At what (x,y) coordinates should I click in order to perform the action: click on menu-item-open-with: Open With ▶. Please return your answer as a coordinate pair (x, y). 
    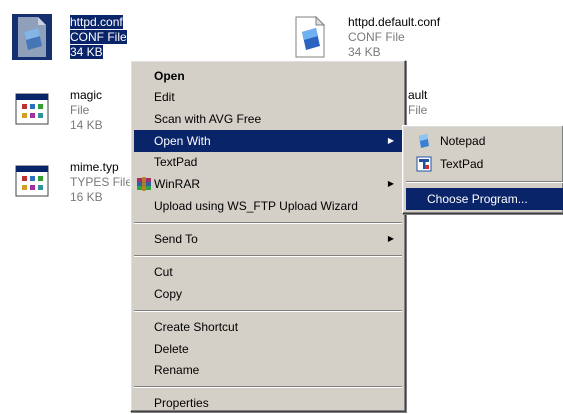
    Looking at the image, I should click on (268, 141).